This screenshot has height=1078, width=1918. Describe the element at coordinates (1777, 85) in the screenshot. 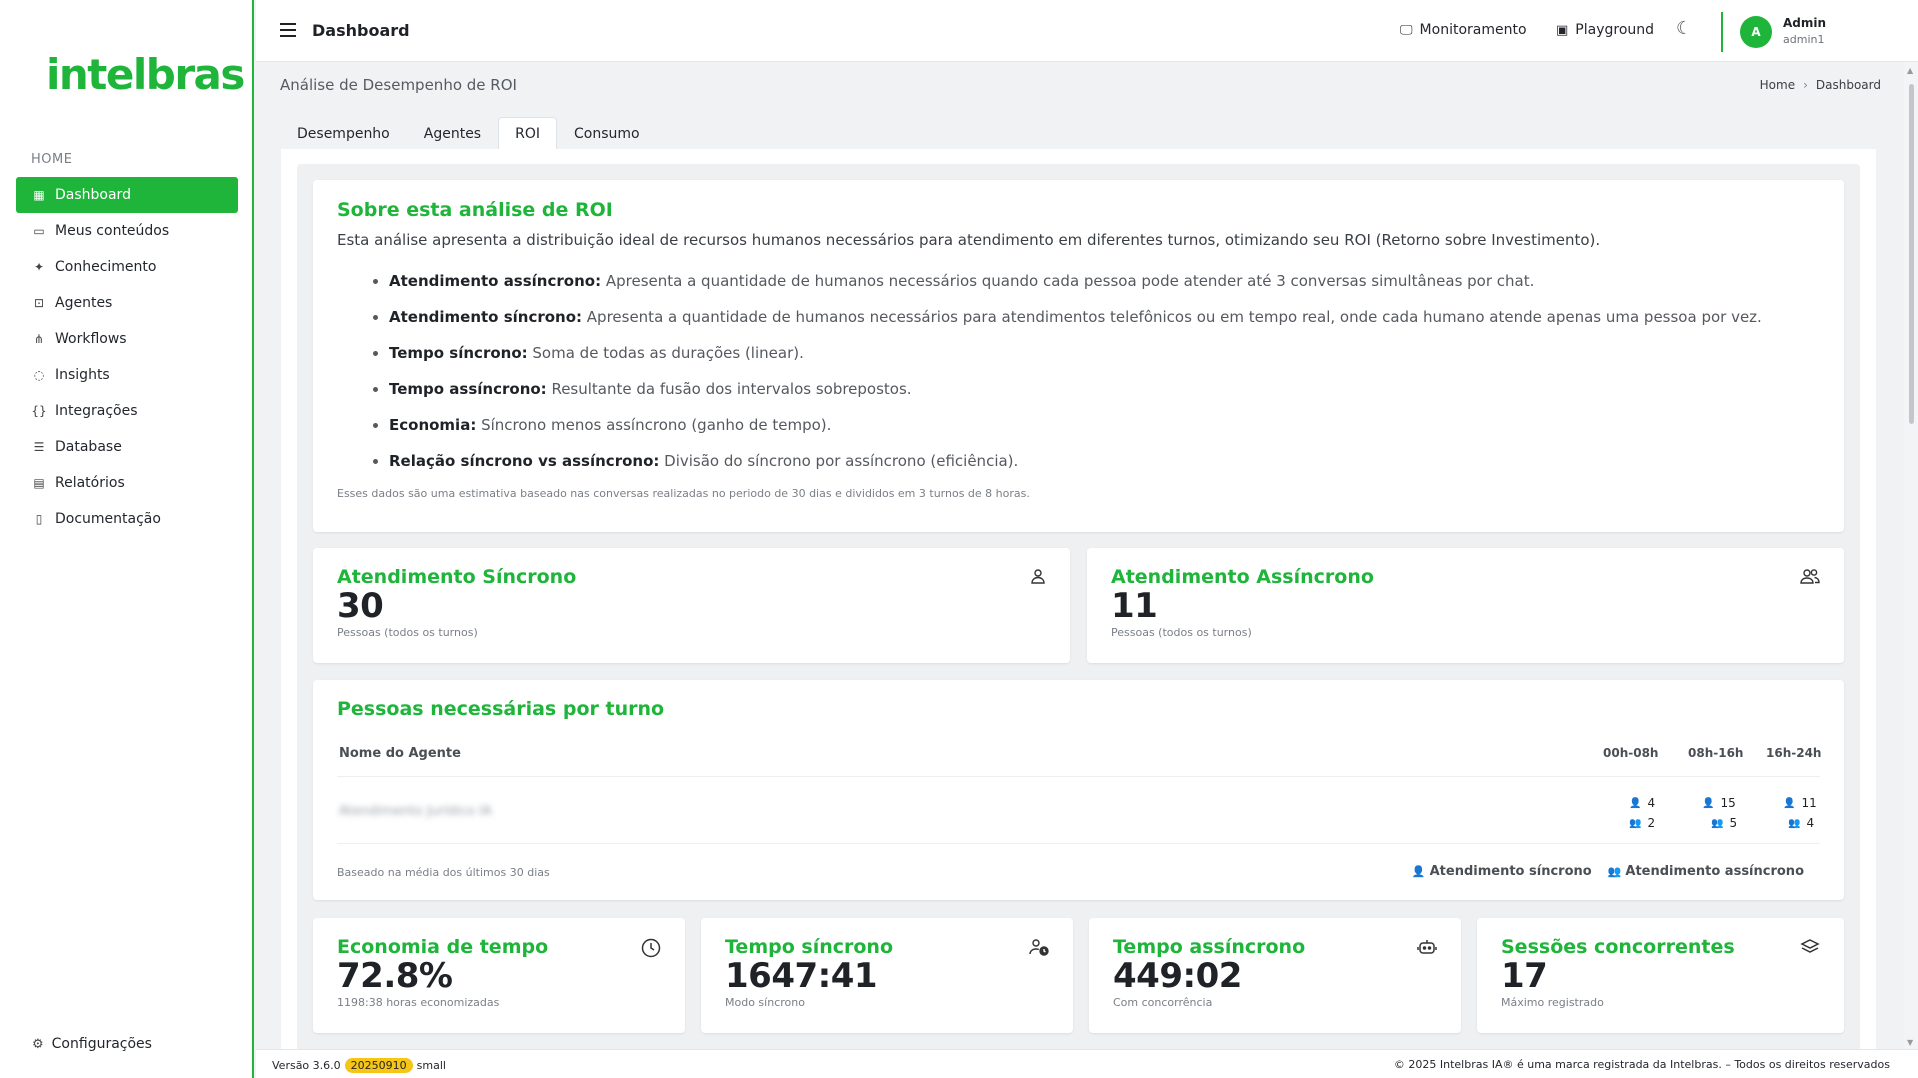

I see `breadcrumb-home: Home` at that location.